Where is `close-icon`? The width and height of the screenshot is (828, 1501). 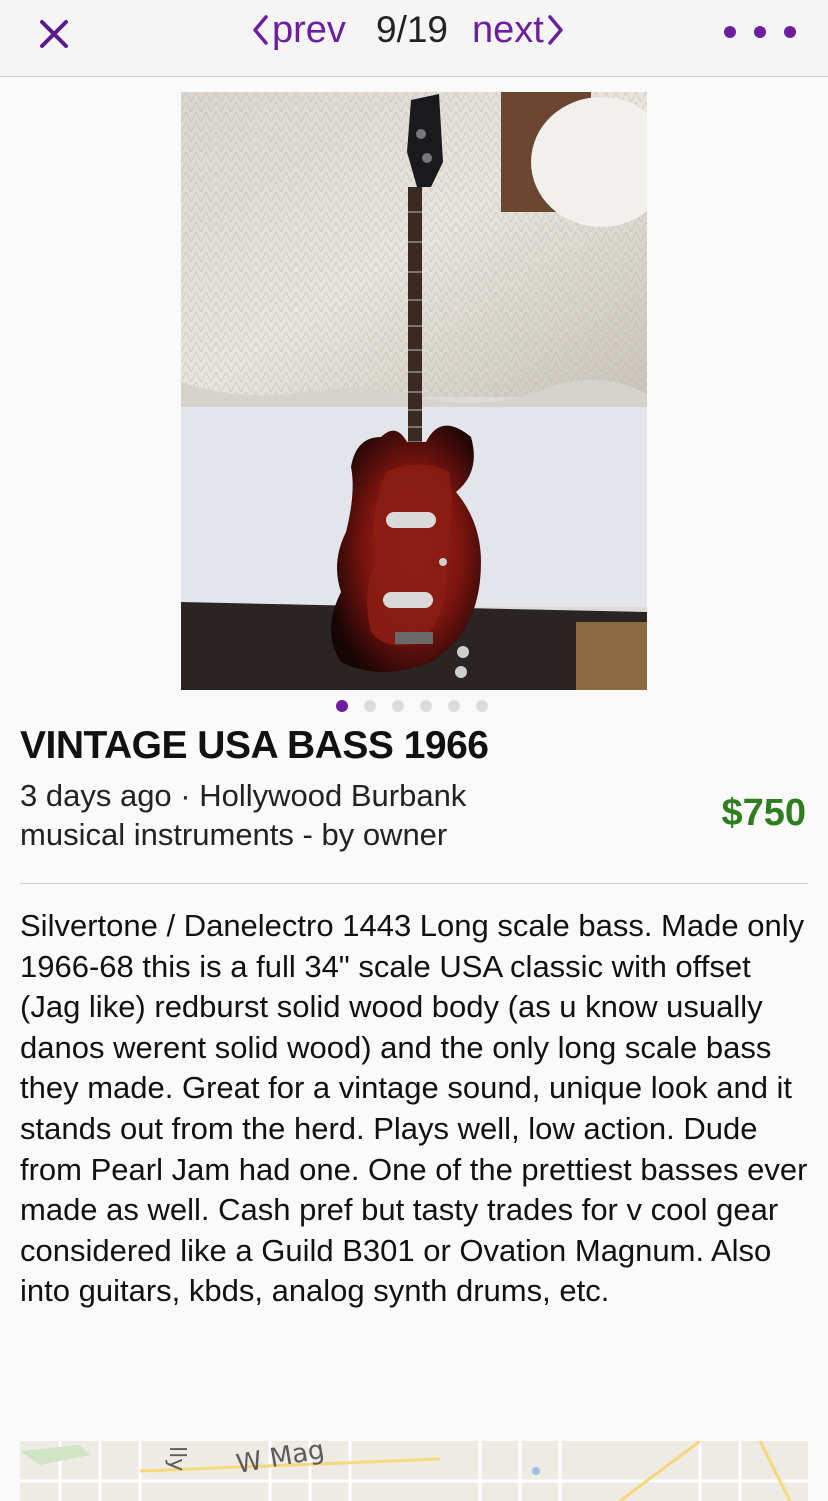 close-icon is located at coordinates (54, 34).